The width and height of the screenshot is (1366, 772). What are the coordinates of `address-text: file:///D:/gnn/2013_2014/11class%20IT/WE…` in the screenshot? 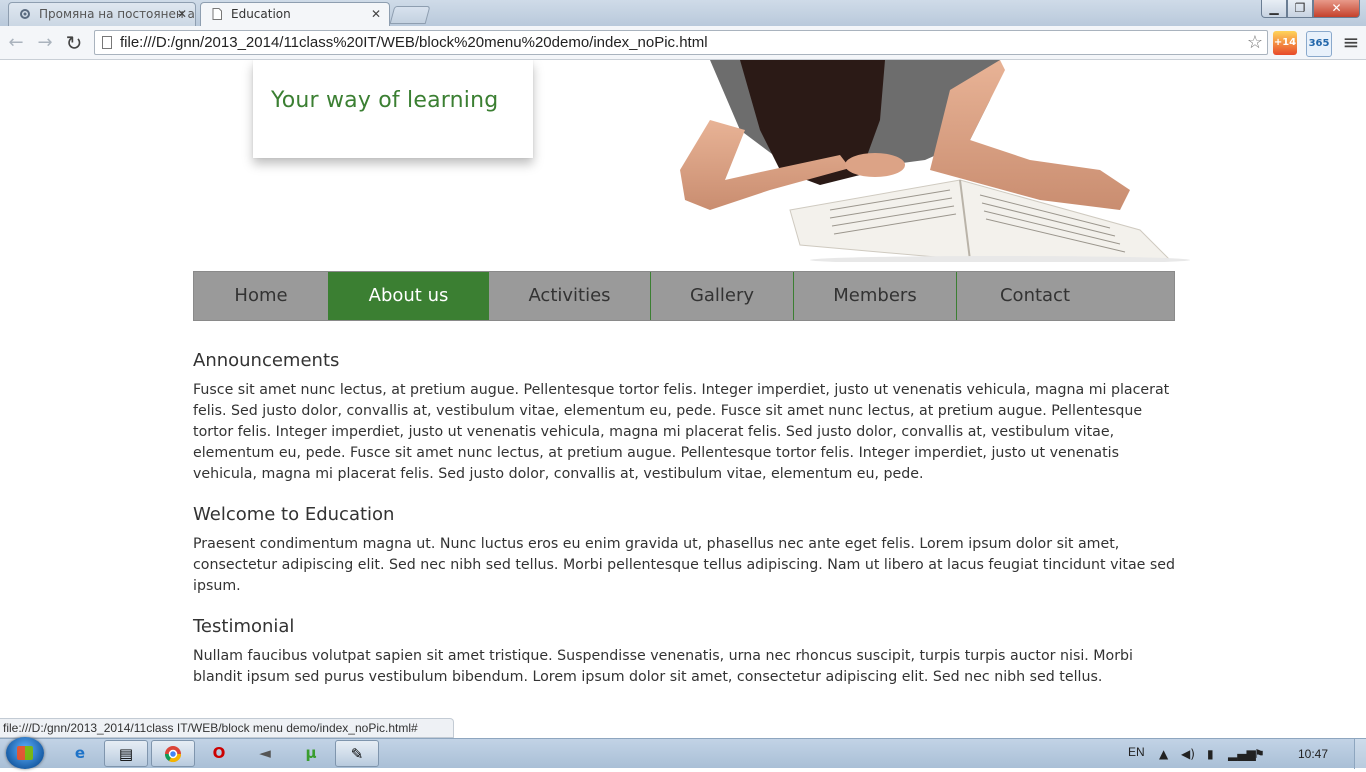 It's located at (414, 42).